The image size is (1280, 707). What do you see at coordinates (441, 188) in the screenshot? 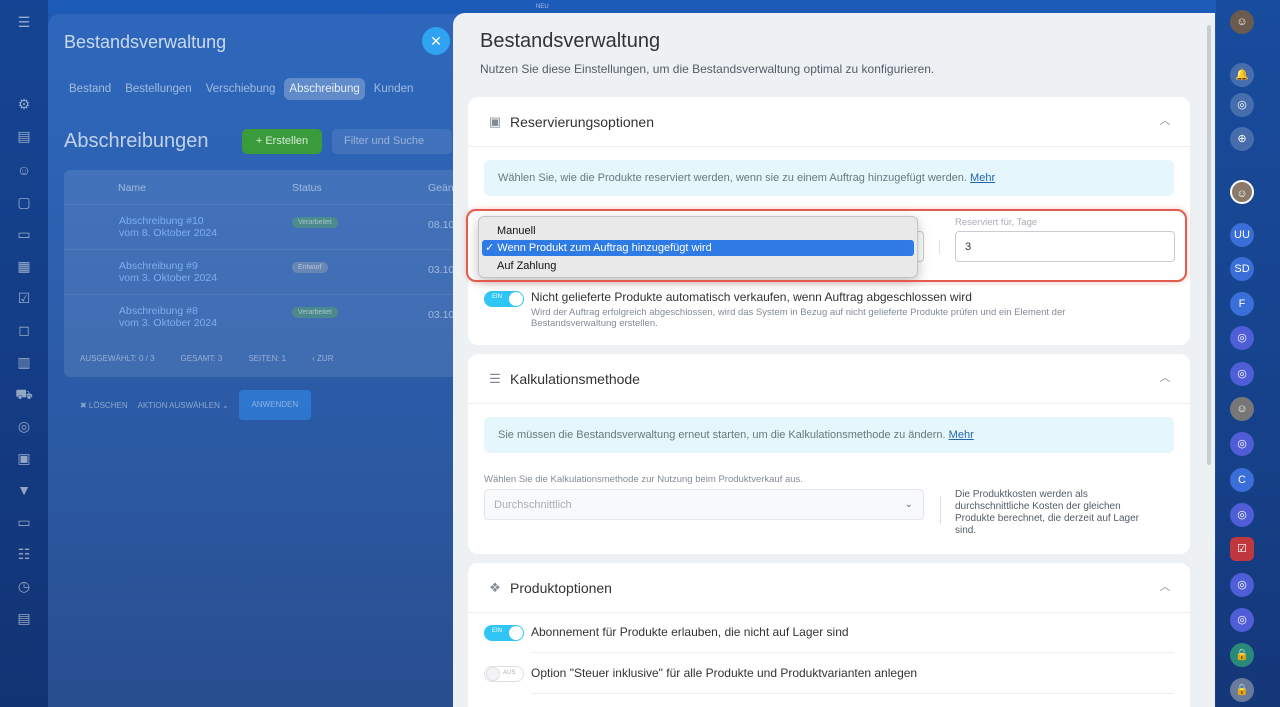
I see `column-header-changed: Geän` at bounding box center [441, 188].